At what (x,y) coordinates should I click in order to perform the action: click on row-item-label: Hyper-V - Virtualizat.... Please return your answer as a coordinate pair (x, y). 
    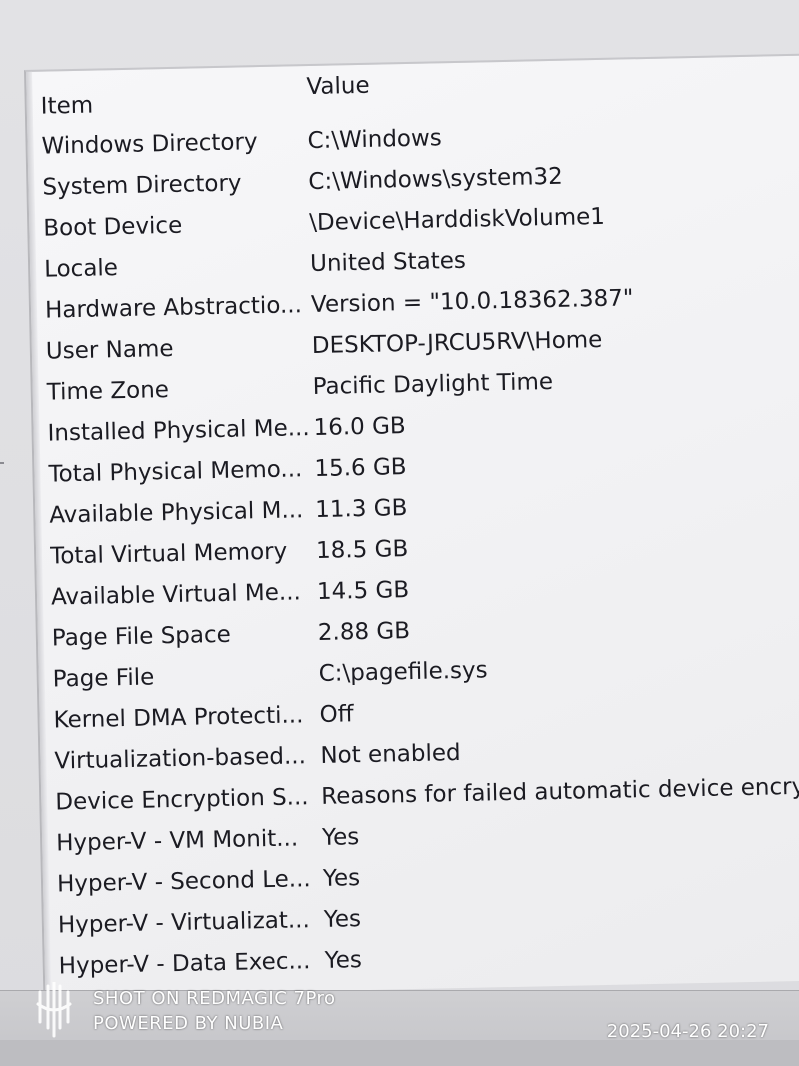
    Looking at the image, I should click on (184, 923).